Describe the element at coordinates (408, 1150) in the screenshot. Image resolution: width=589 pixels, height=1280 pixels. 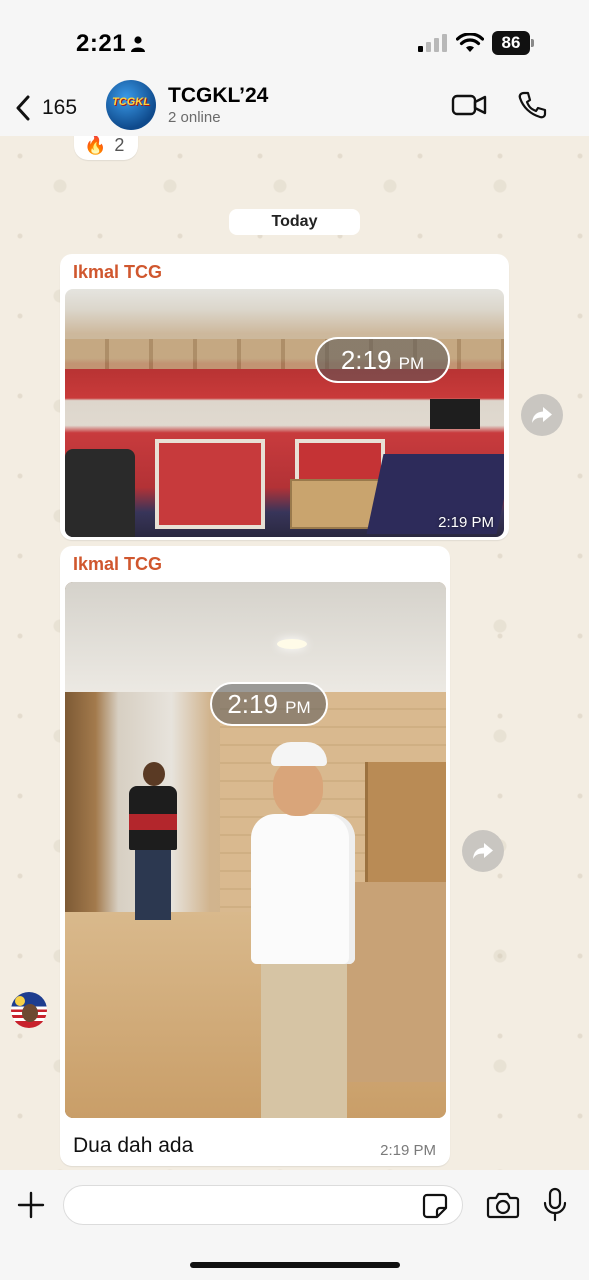
I see `message-time: 2:19 PM` at that location.